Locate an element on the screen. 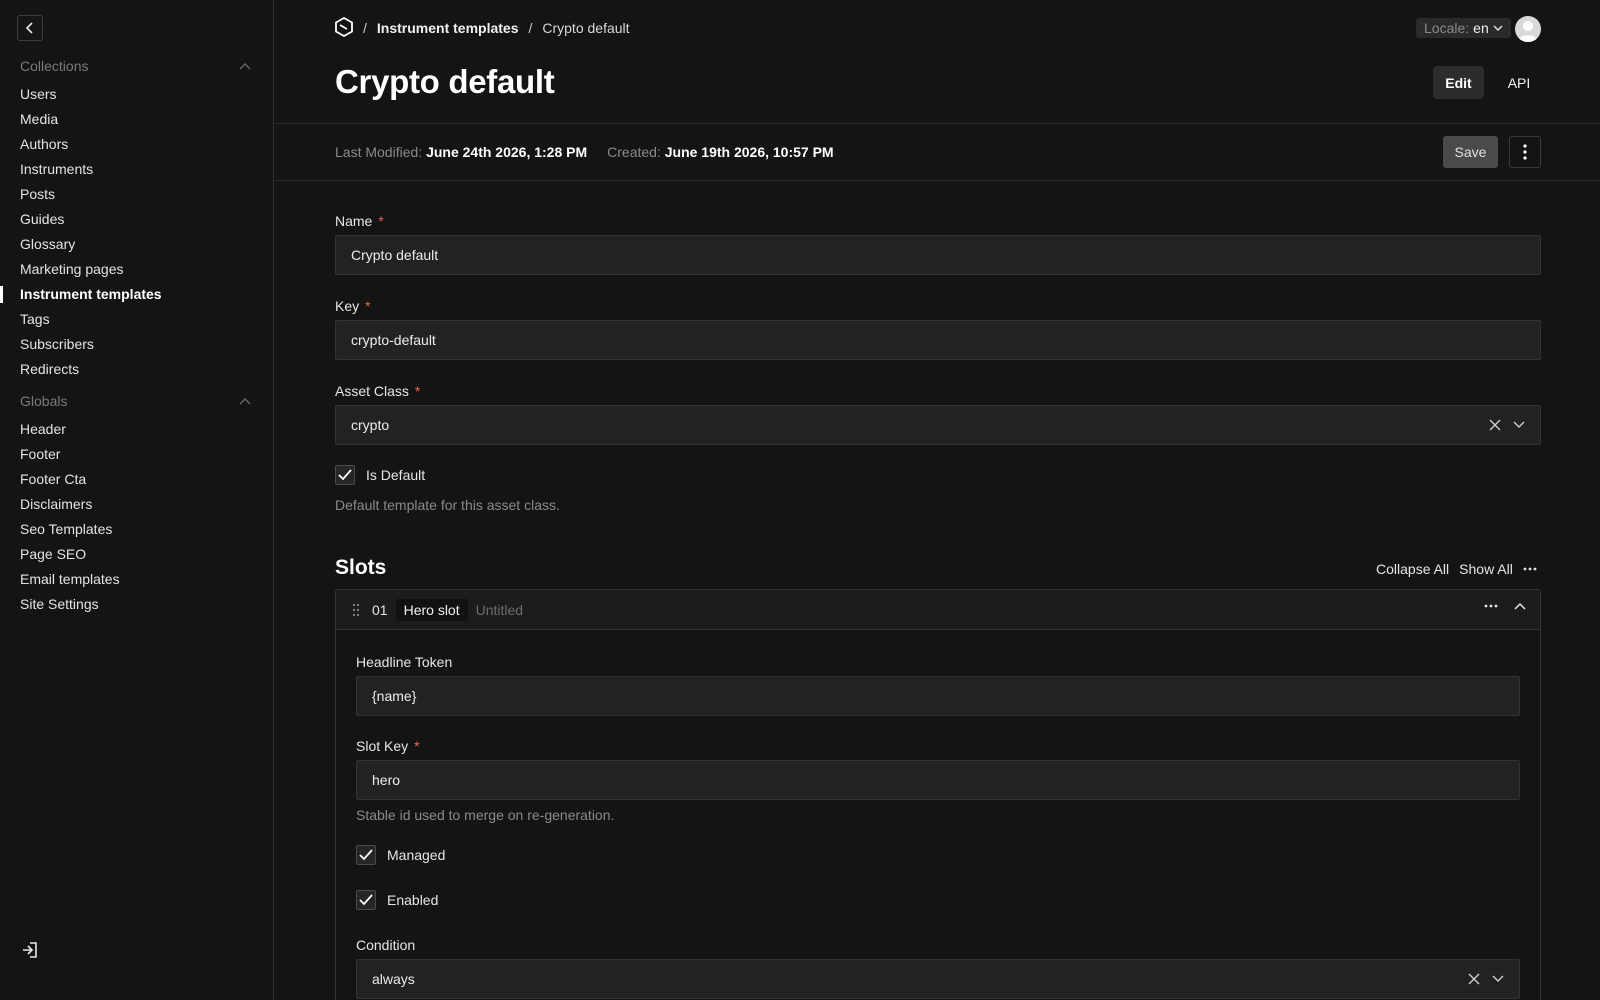 The image size is (1600, 1000). managed-checkbox-row: Managed is located at coordinates (400, 855).